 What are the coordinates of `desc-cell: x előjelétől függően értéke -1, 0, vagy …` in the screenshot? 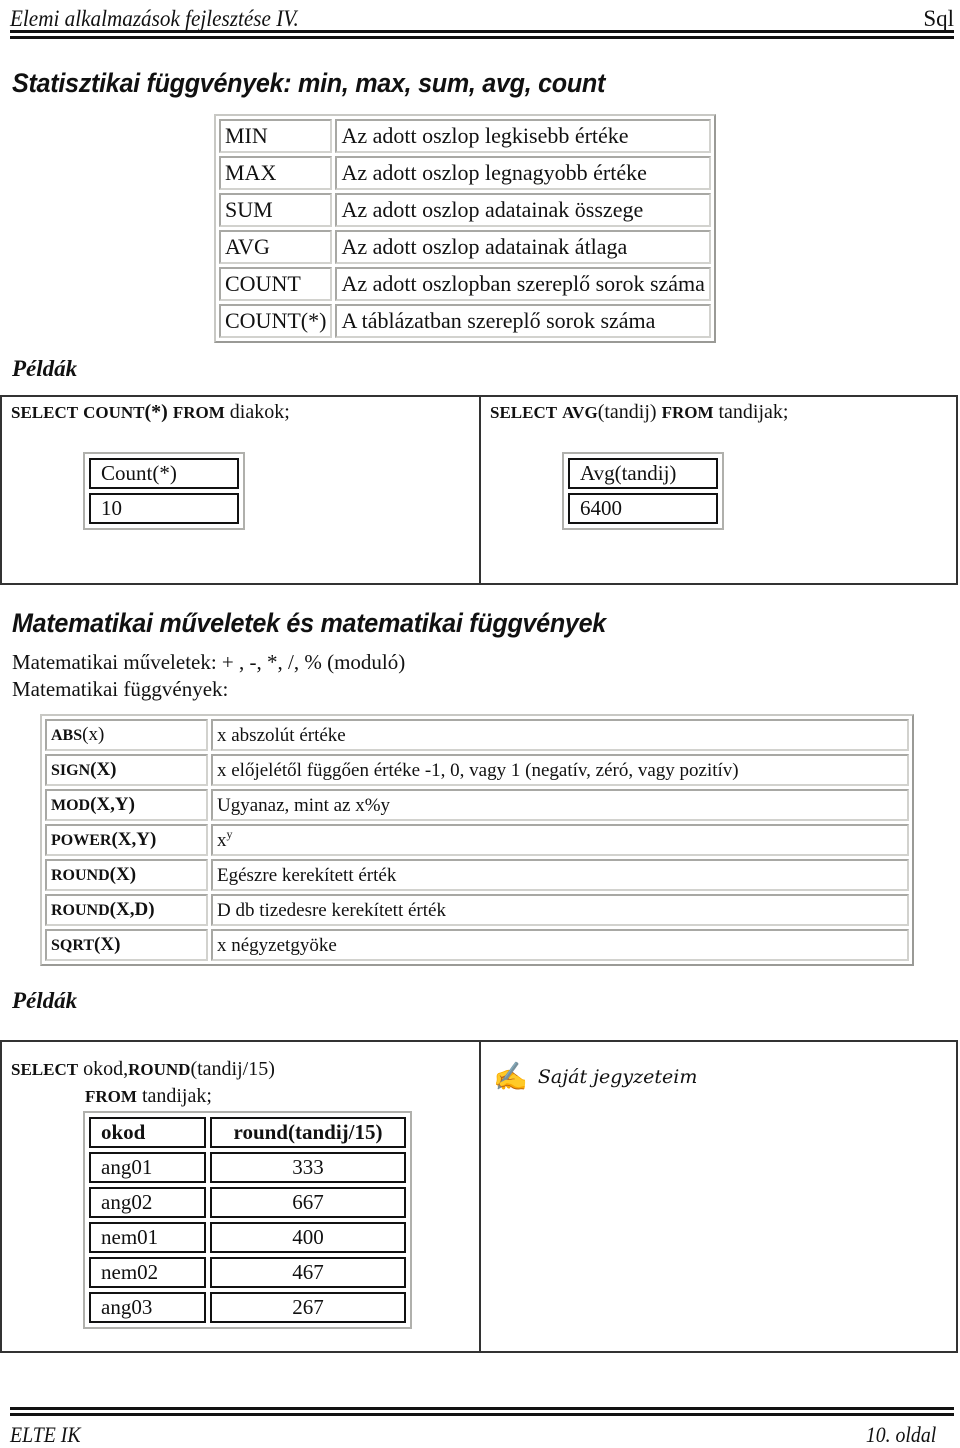 It's located at (560, 770).